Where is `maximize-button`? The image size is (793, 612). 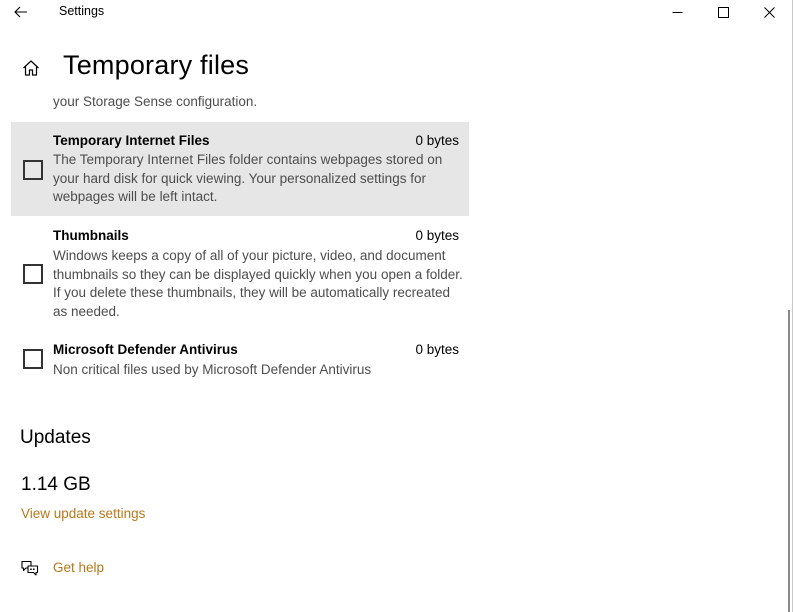 maximize-button is located at coordinates (723, 12).